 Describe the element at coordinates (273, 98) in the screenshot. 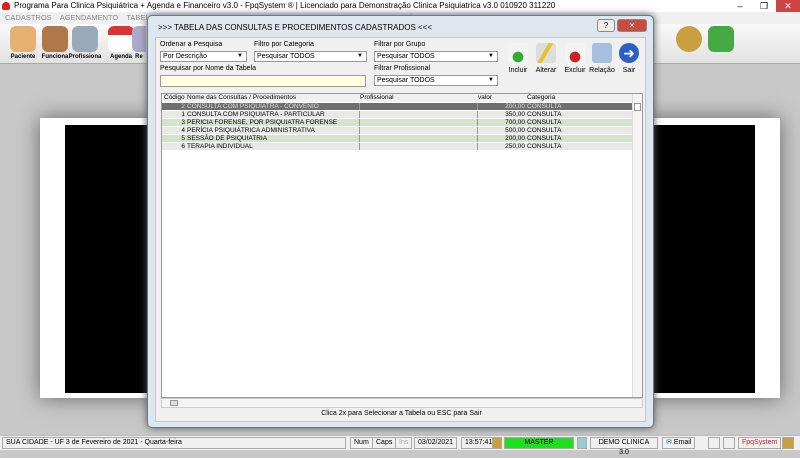

I see `column-header-name: Nome das Consultas / Procedimentos` at that location.